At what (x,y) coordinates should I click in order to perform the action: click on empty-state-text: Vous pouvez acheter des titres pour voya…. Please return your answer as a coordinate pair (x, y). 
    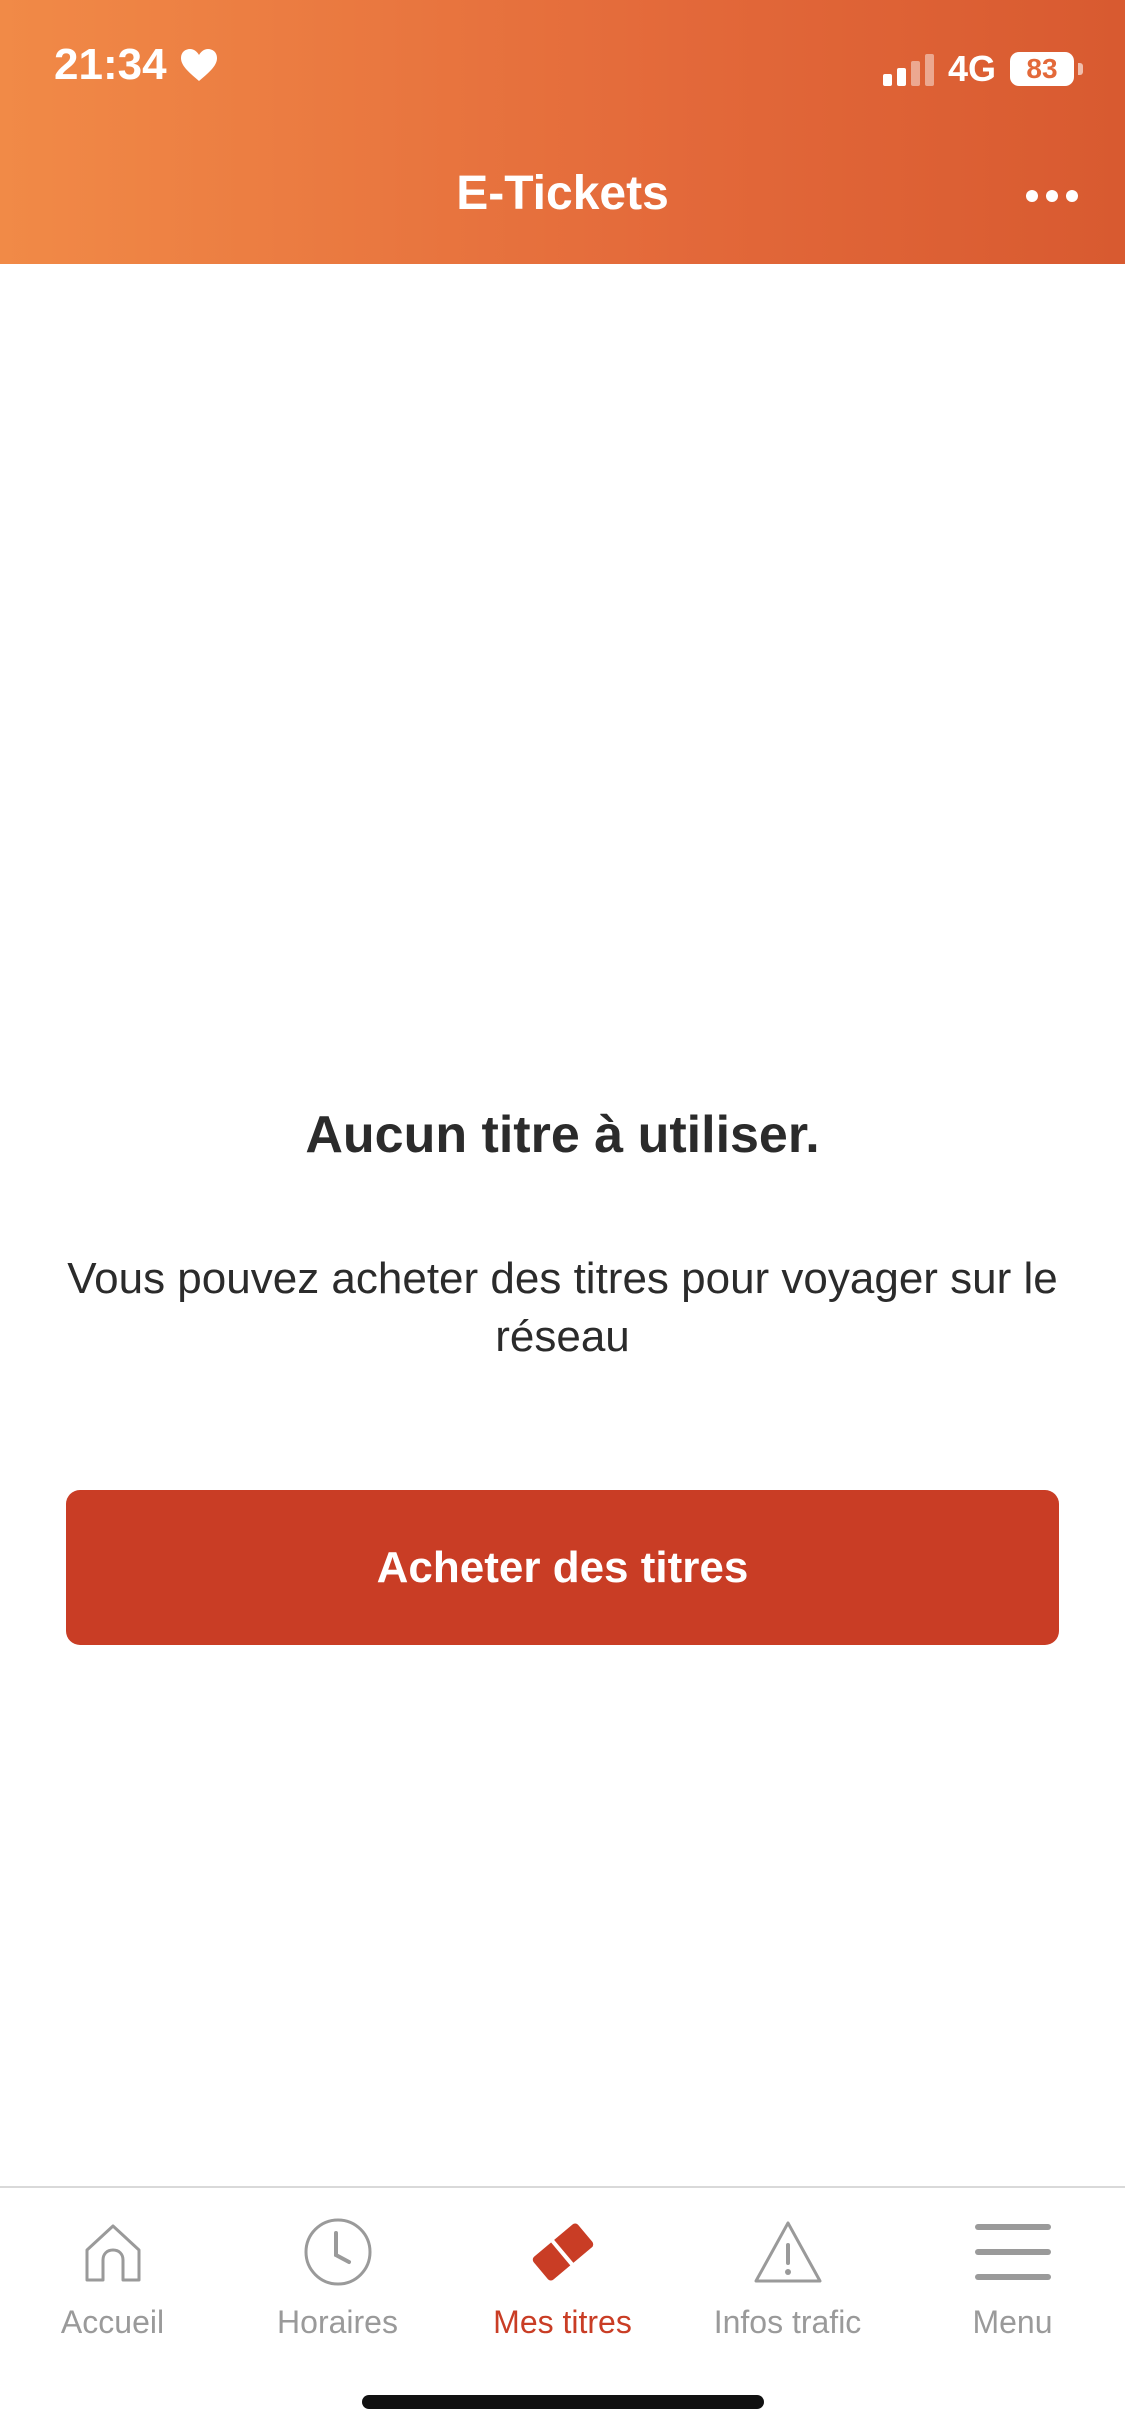
    Looking at the image, I should click on (562, 1307).